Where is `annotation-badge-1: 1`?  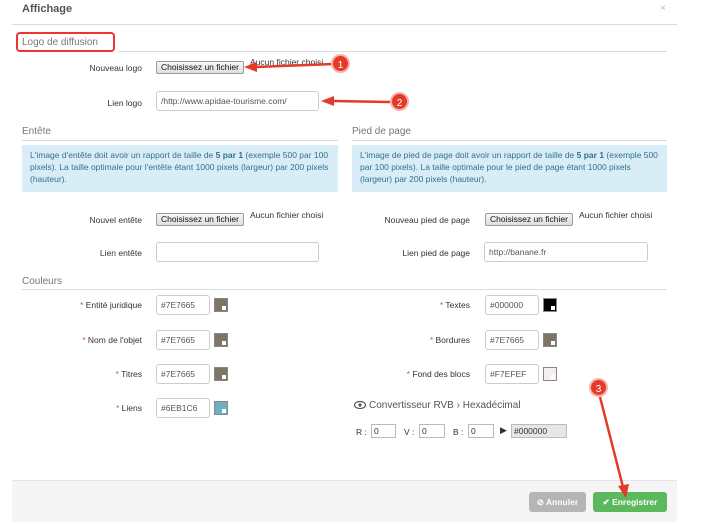 annotation-badge-1: 1 is located at coordinates (340, 63).